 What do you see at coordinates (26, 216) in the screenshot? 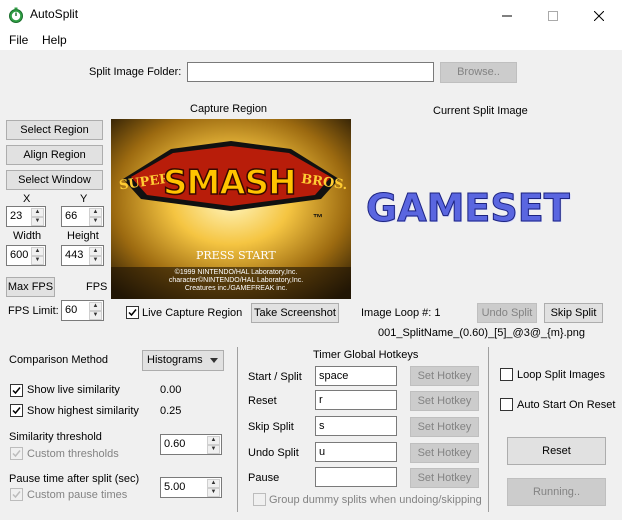
I see `x-spinbox: 23 ▲ ▼` at bounding box center [26, 216].